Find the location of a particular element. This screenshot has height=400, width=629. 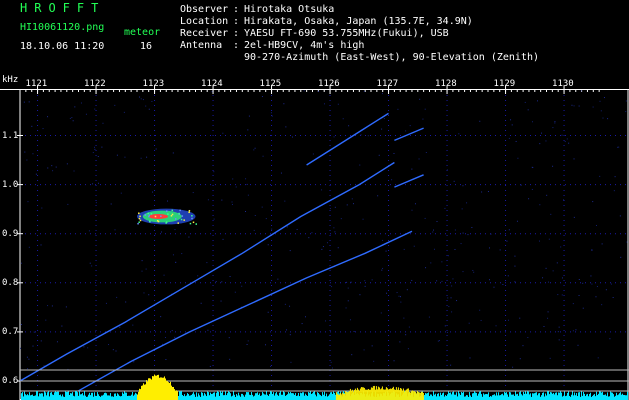

x-tick-label: 1121 is located at coordinates (36, 84).